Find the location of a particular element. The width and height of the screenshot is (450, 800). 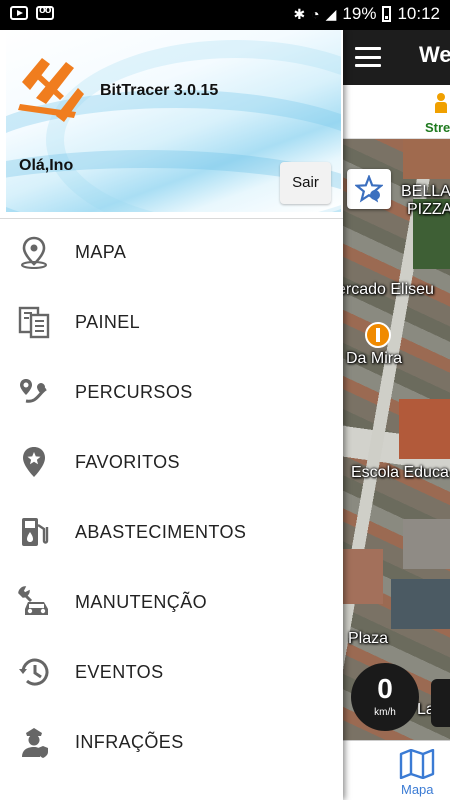

menu-label: PAINEL is located at coordinates (108, 322).